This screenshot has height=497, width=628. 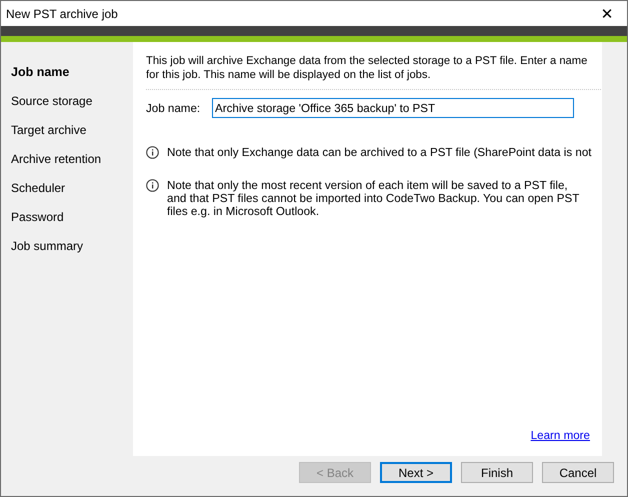 I want to click on window-title: New PST archive job, so click(x=62, y=13).